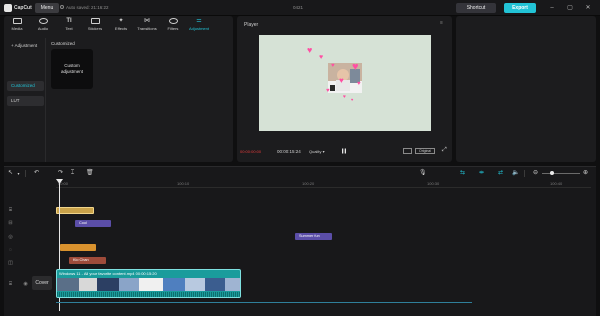 The height and width of the screenshot is (316, 600). I want to click on cover-button: Cover, so click(42, 283).